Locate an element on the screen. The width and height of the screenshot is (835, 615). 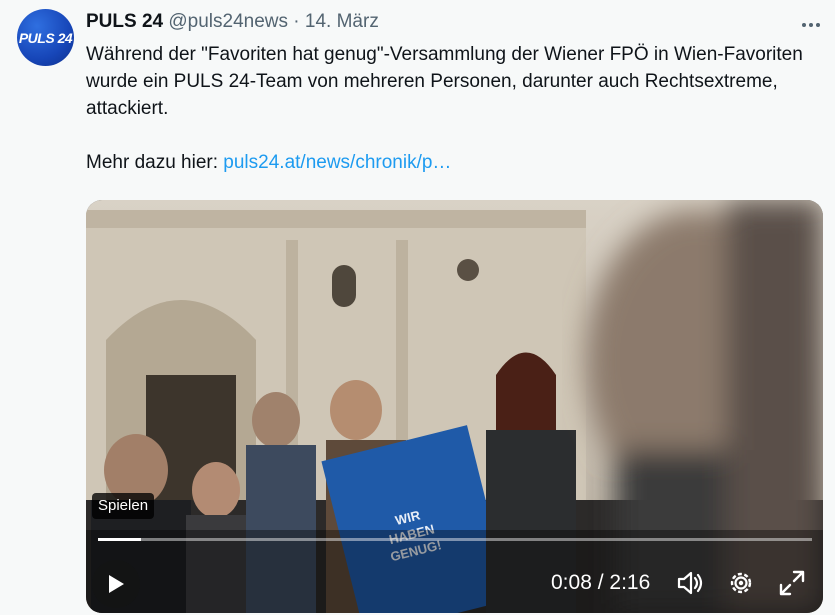
tweet-date: 14. März is located at coordinates (342, 21).